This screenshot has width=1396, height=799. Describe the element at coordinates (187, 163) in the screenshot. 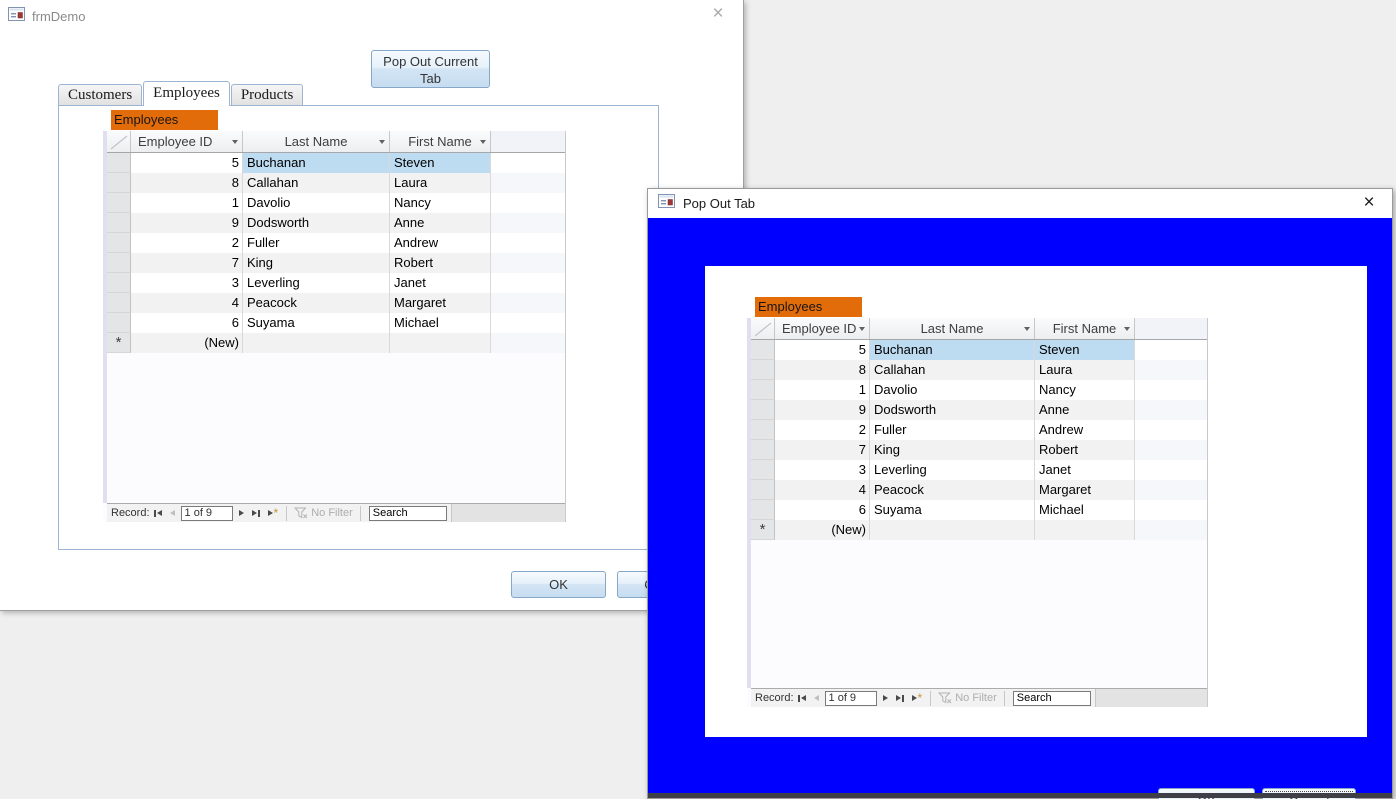

I see `cell-employee-id: 5` at that location.